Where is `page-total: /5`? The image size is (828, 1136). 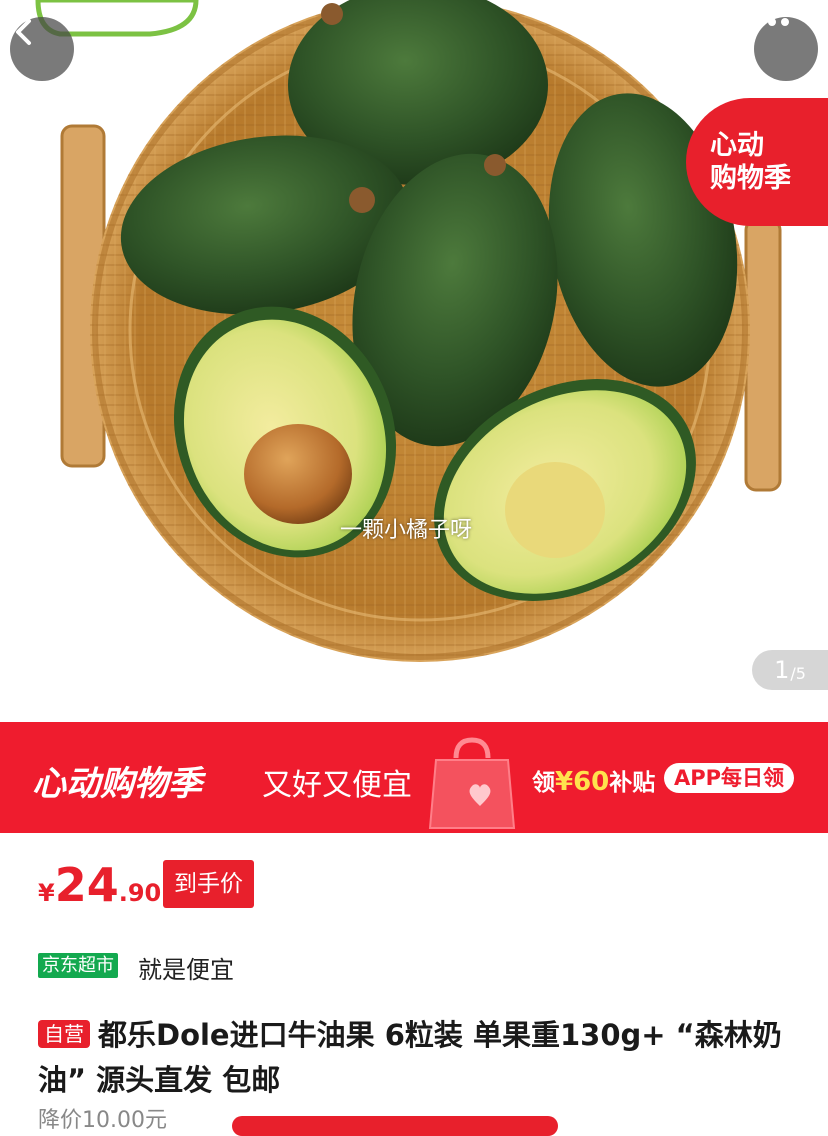 page-total: /5 is located at coordinates (798, 673).